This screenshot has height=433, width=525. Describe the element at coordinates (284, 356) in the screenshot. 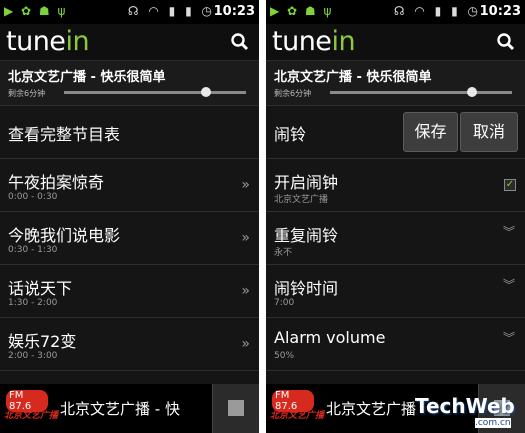

I see `setting-value: 50%` at that location.